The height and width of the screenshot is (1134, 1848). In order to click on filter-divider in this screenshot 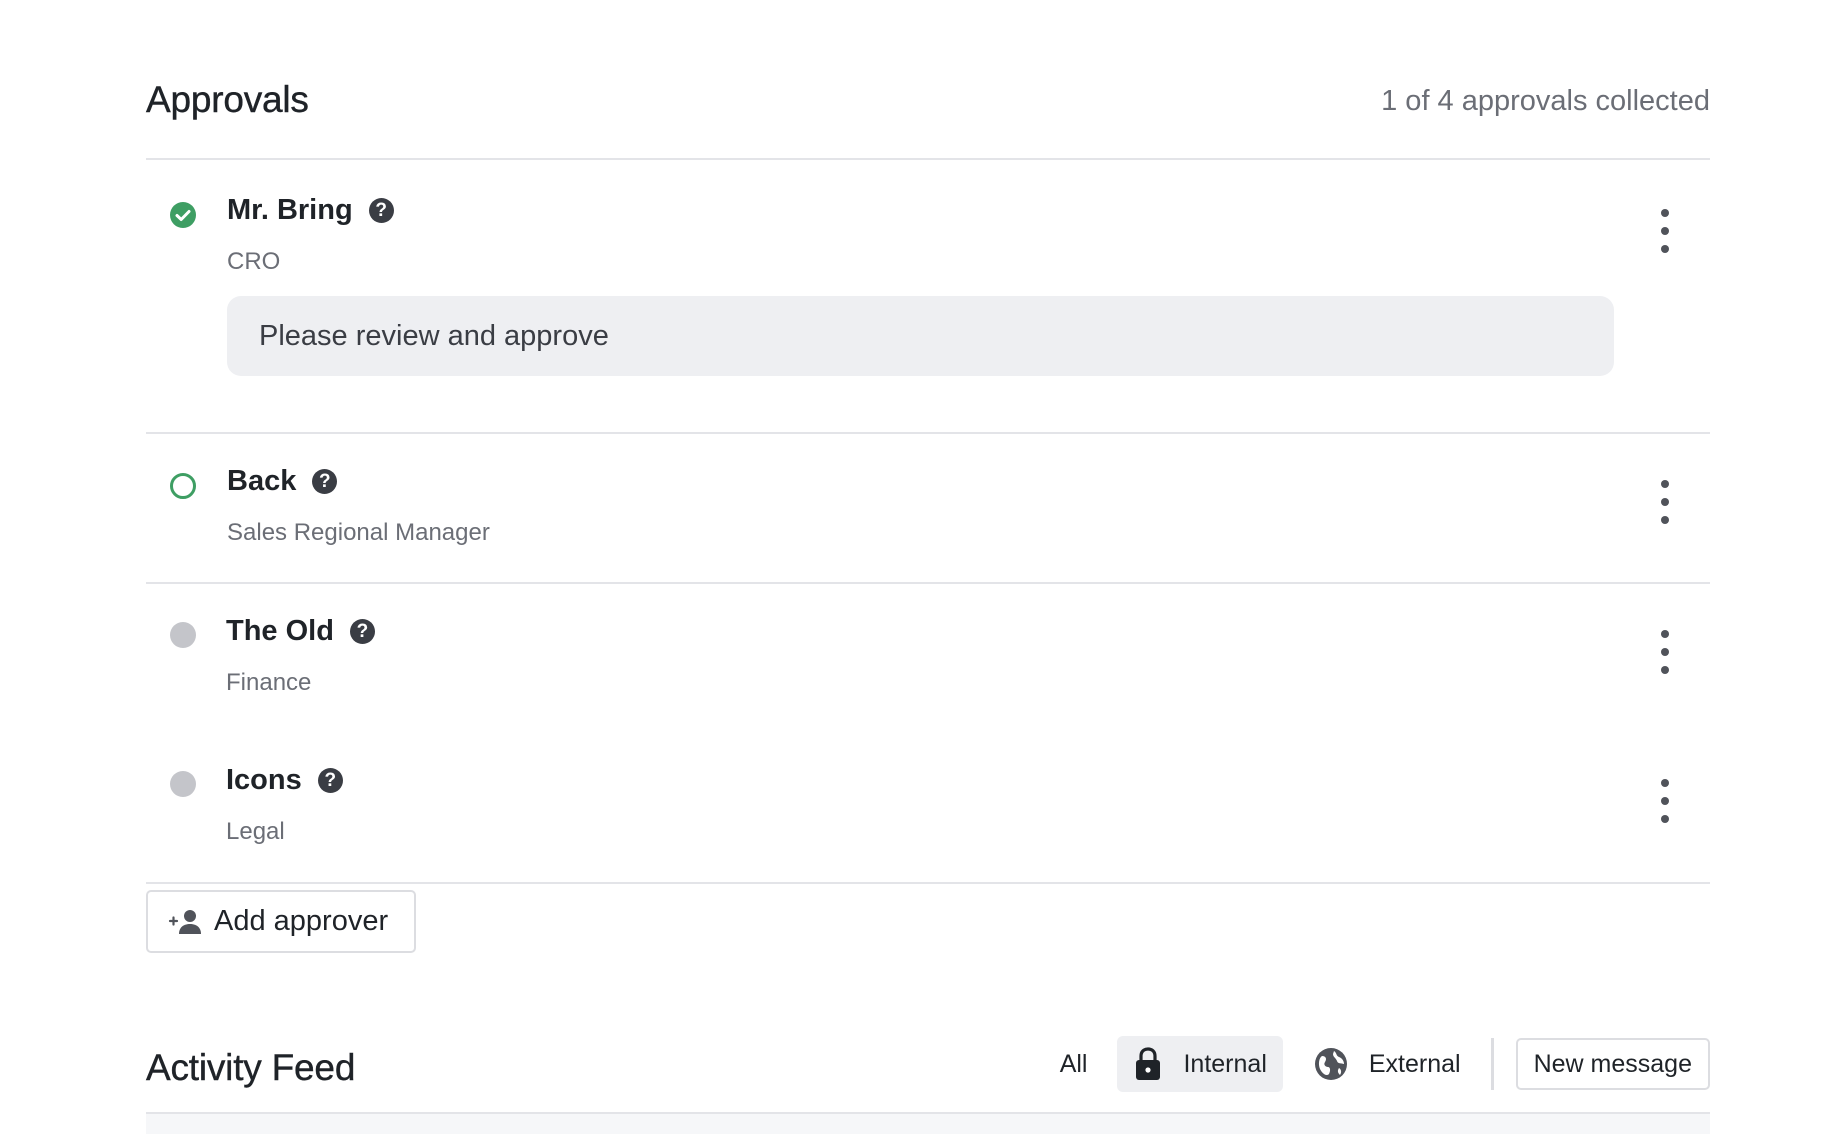, I will do `click(1492, 1064)`.